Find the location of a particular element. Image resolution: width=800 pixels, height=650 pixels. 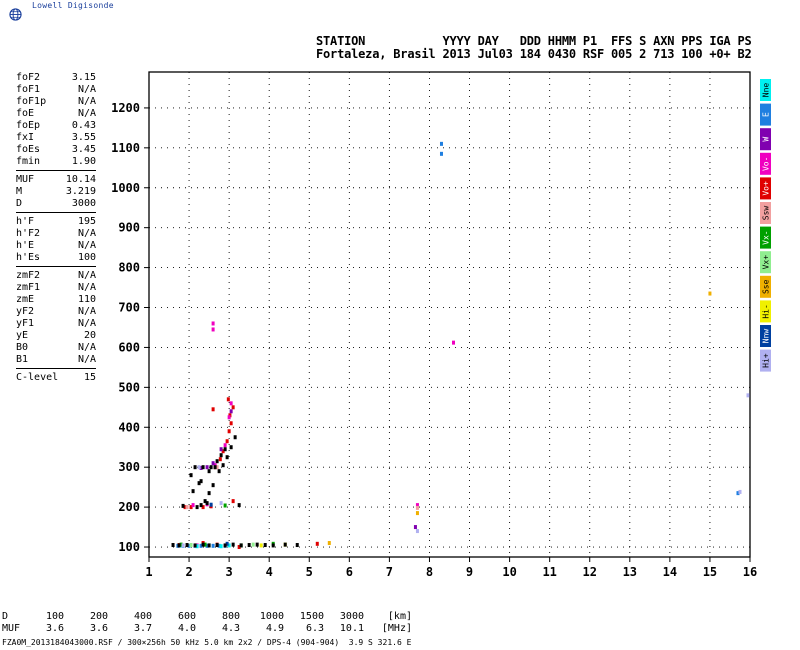

x-tick-label: 16 is located at coordinates (750, 572).